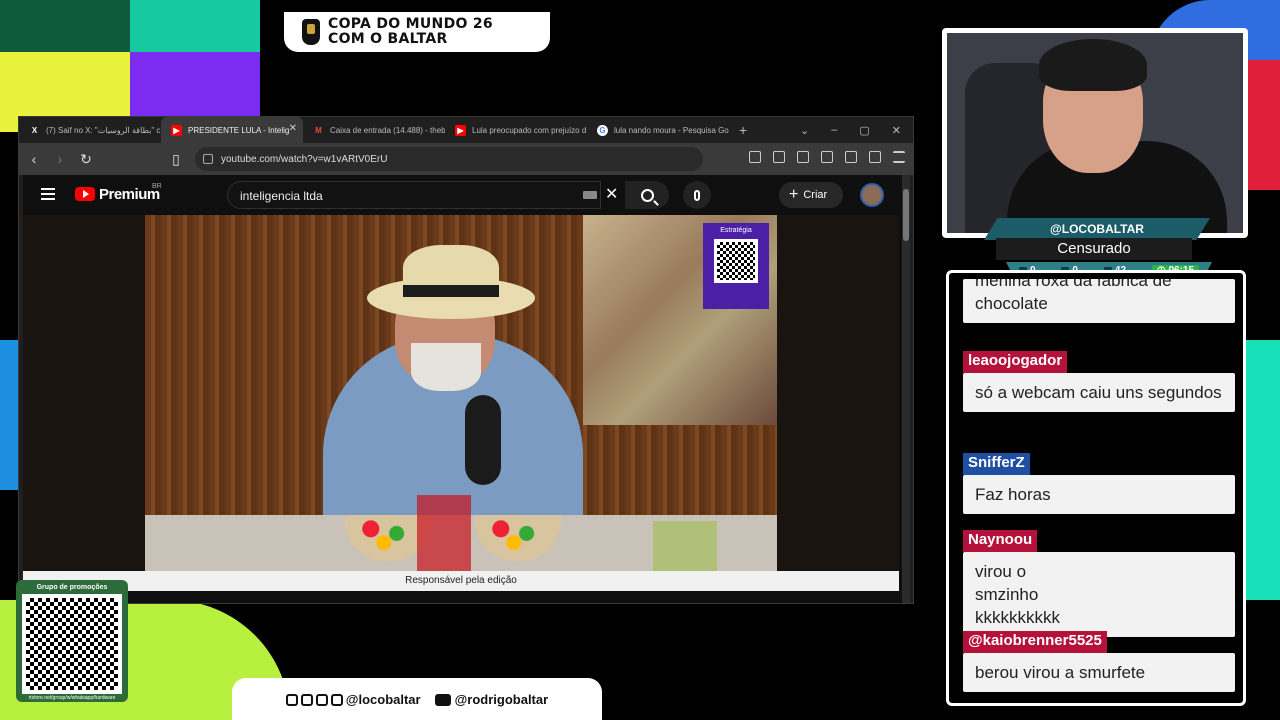 Image resolution: width=1280 pixels, height=720 pixels. I want to click on clear-search-icon: ✕, so click(611, 194).